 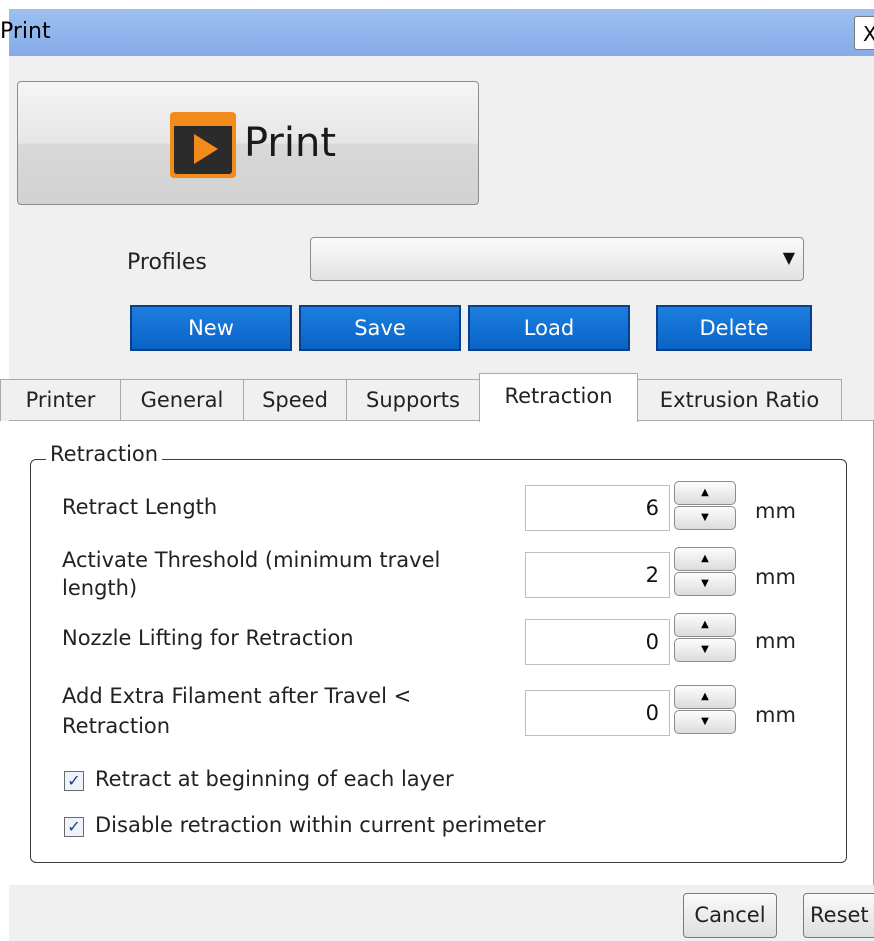 What do you see at coordinates (549, 328) in the screenshot?
I see `load-profile-button: Load` at bounding box center [549, 328].